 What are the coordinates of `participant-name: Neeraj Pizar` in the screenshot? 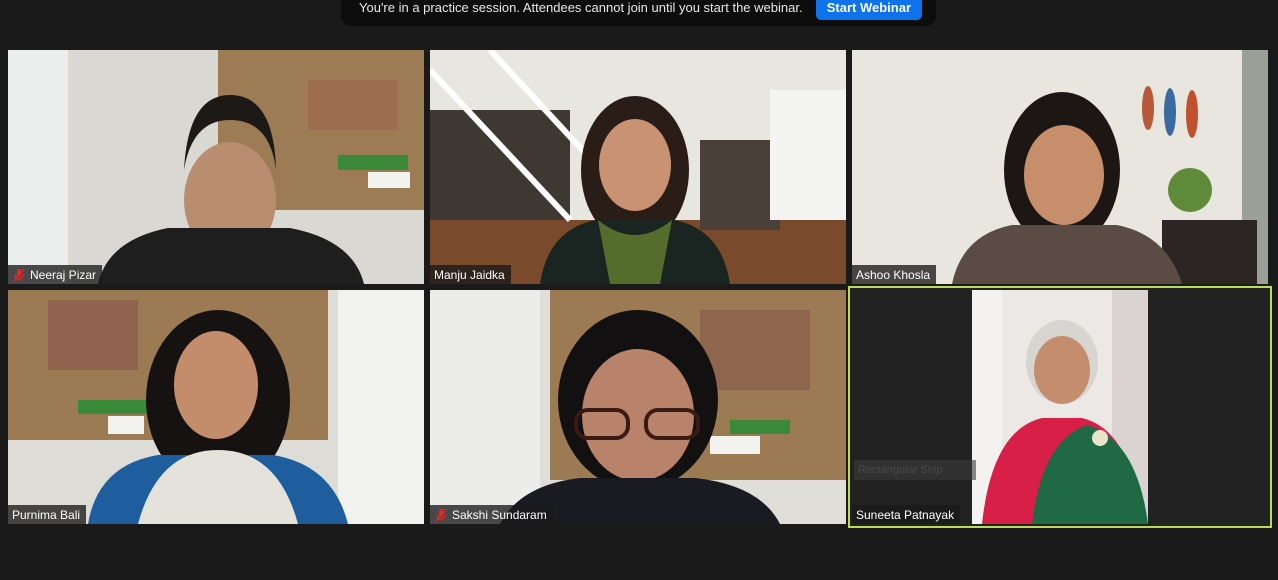 It's located at (63, 274).